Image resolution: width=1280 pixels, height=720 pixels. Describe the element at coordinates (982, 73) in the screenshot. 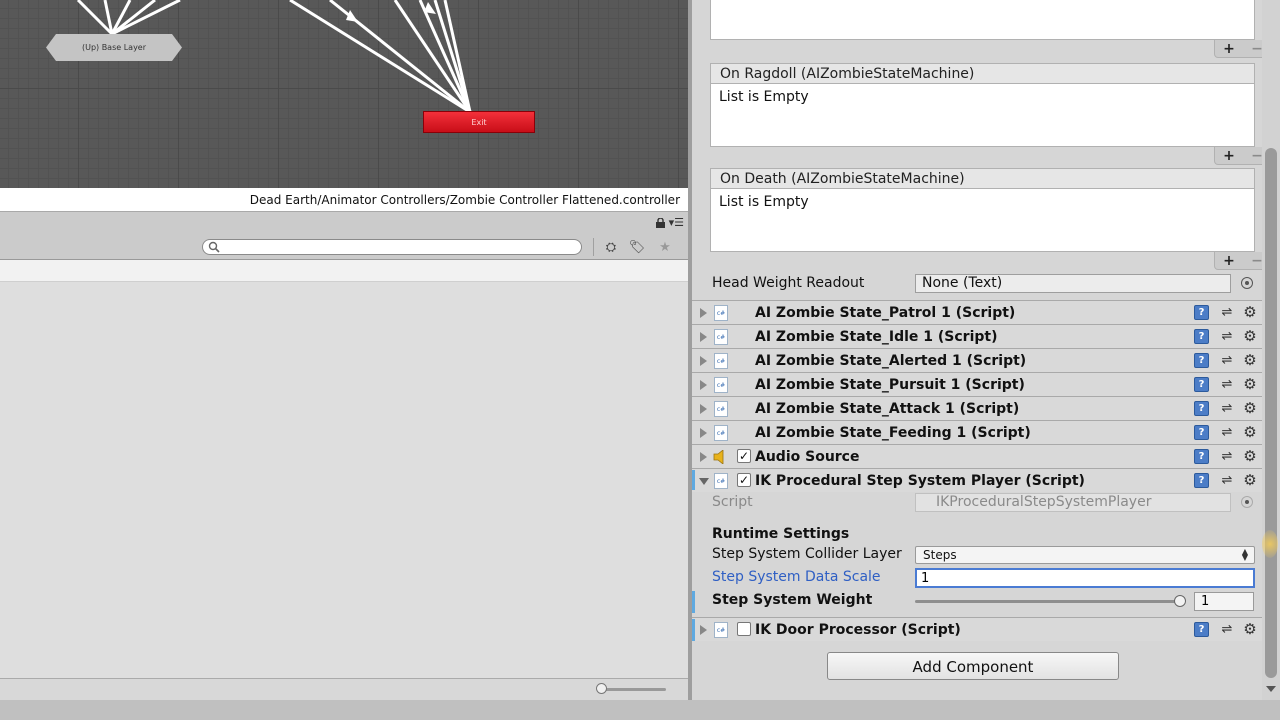

I see `event-list-header: On Ragdoll (AIZombieStateMachine)` at that location.